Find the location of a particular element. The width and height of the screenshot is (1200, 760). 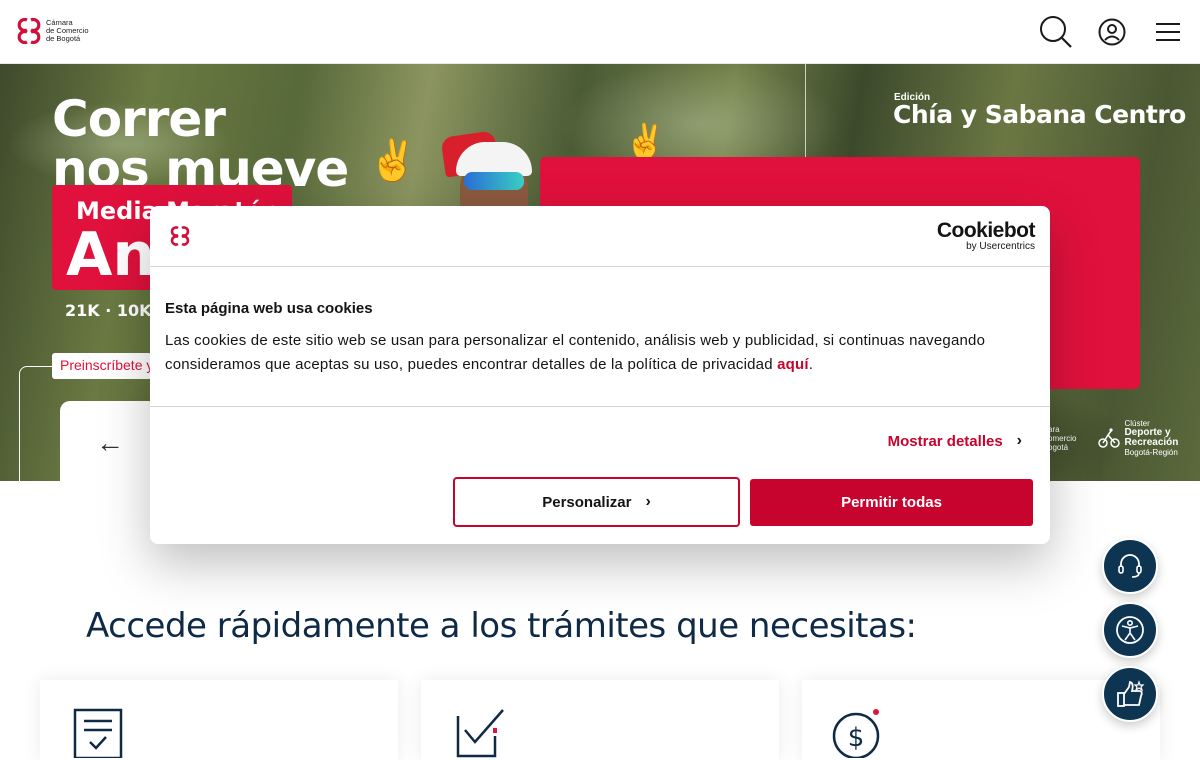

runner-cap is located at coordinates (494, 159).